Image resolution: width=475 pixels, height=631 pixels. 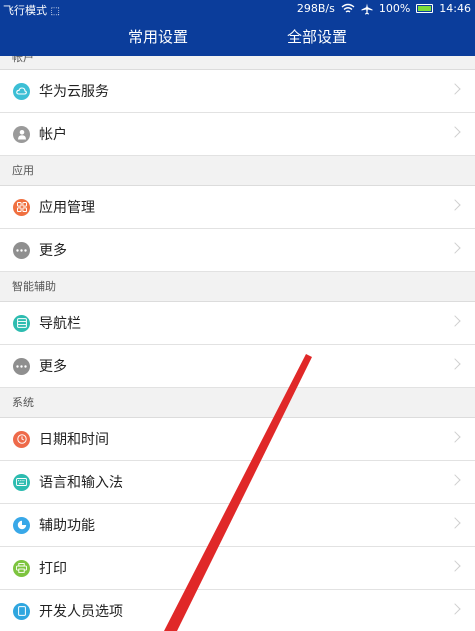 I want to click on battery-percent: 100%, so click(x=394, y=8).